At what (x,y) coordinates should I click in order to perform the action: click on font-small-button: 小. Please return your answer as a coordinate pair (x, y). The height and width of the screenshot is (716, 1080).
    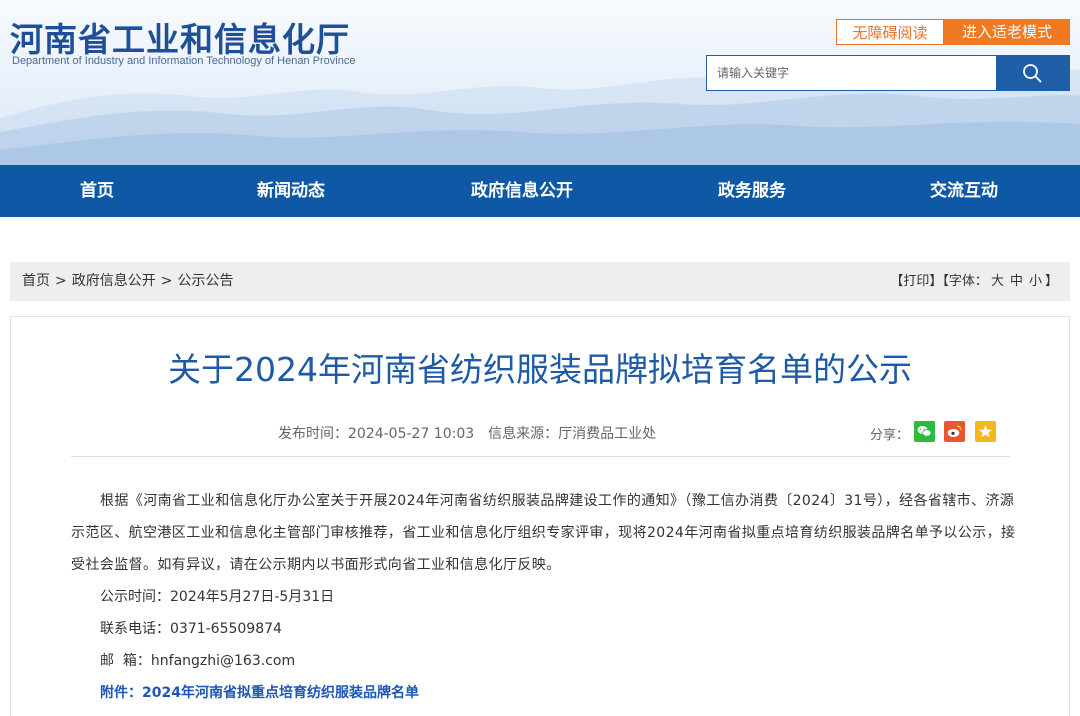
    Looking at the image, I should click on (1035, 281).